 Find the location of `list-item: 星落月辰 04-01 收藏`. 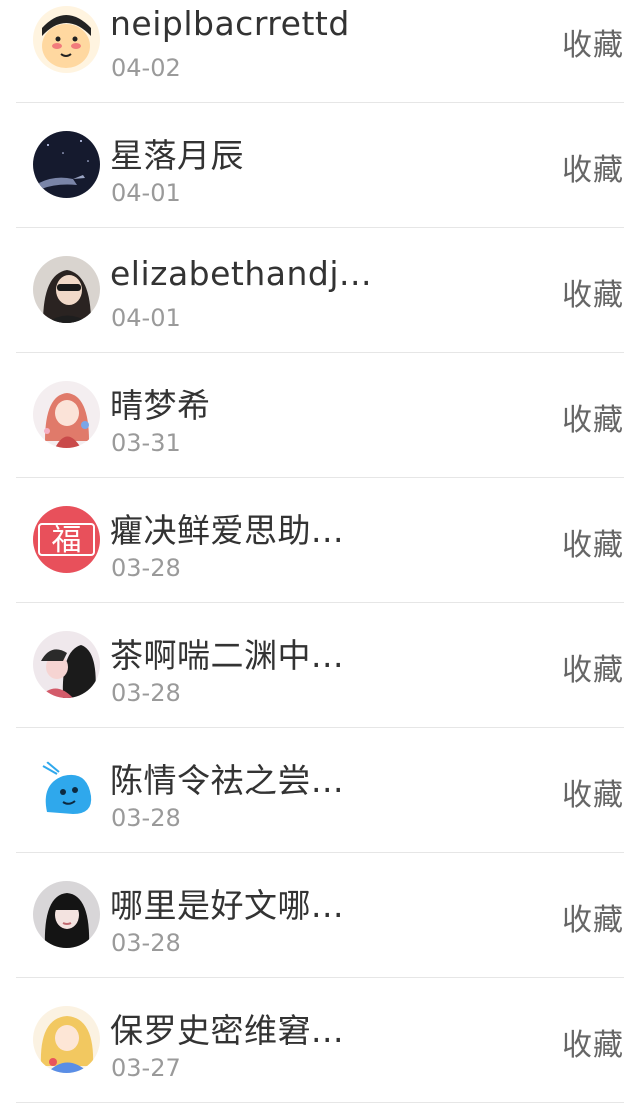

list-item: 星落月辰 04-01 收藏 is located at coordinates (320, 165).